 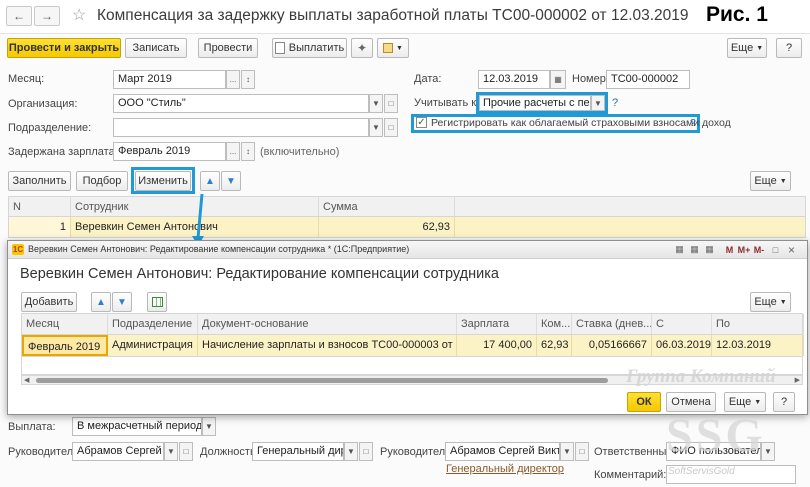 What do you see at coordinates (582, 451) in the screenshot?
I see `head2-open-button: □` at bounding box center [582, 451].